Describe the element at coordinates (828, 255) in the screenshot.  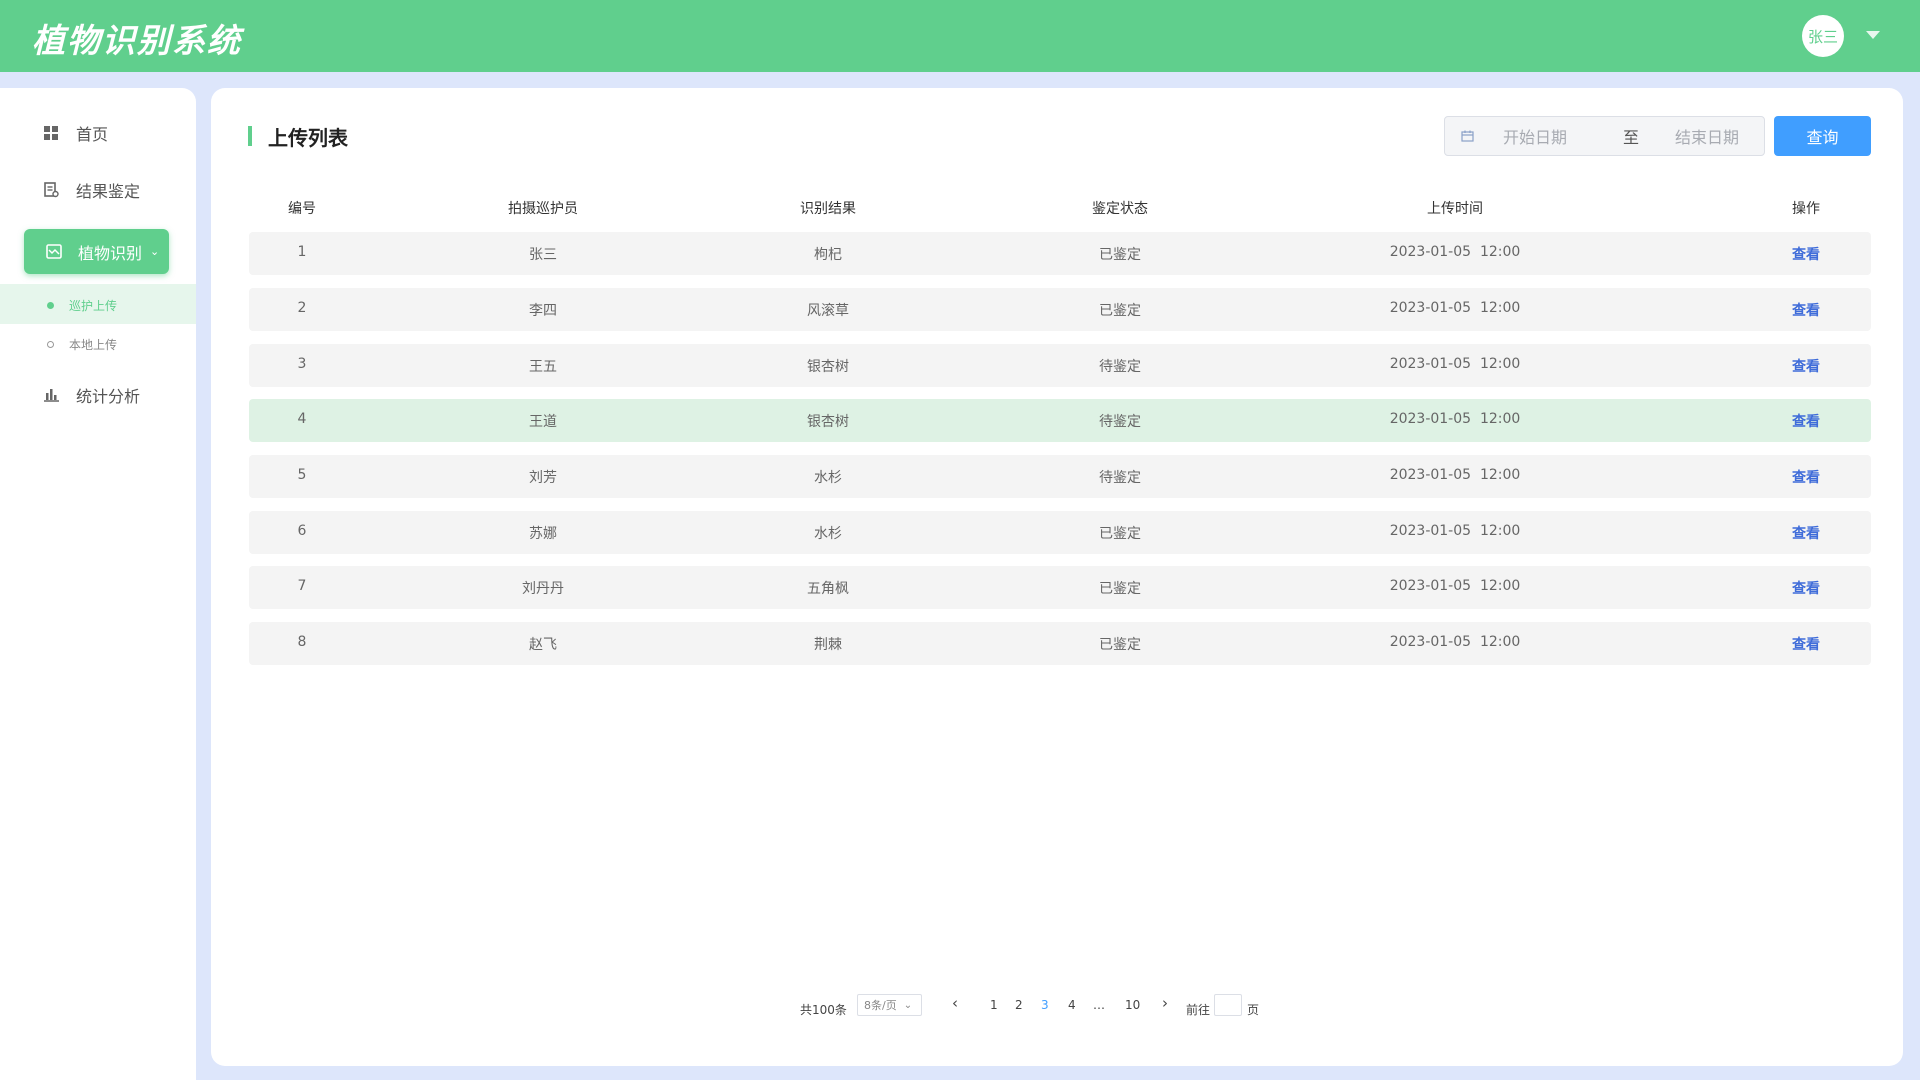
I see `cell-result: 枸杞` at that location.